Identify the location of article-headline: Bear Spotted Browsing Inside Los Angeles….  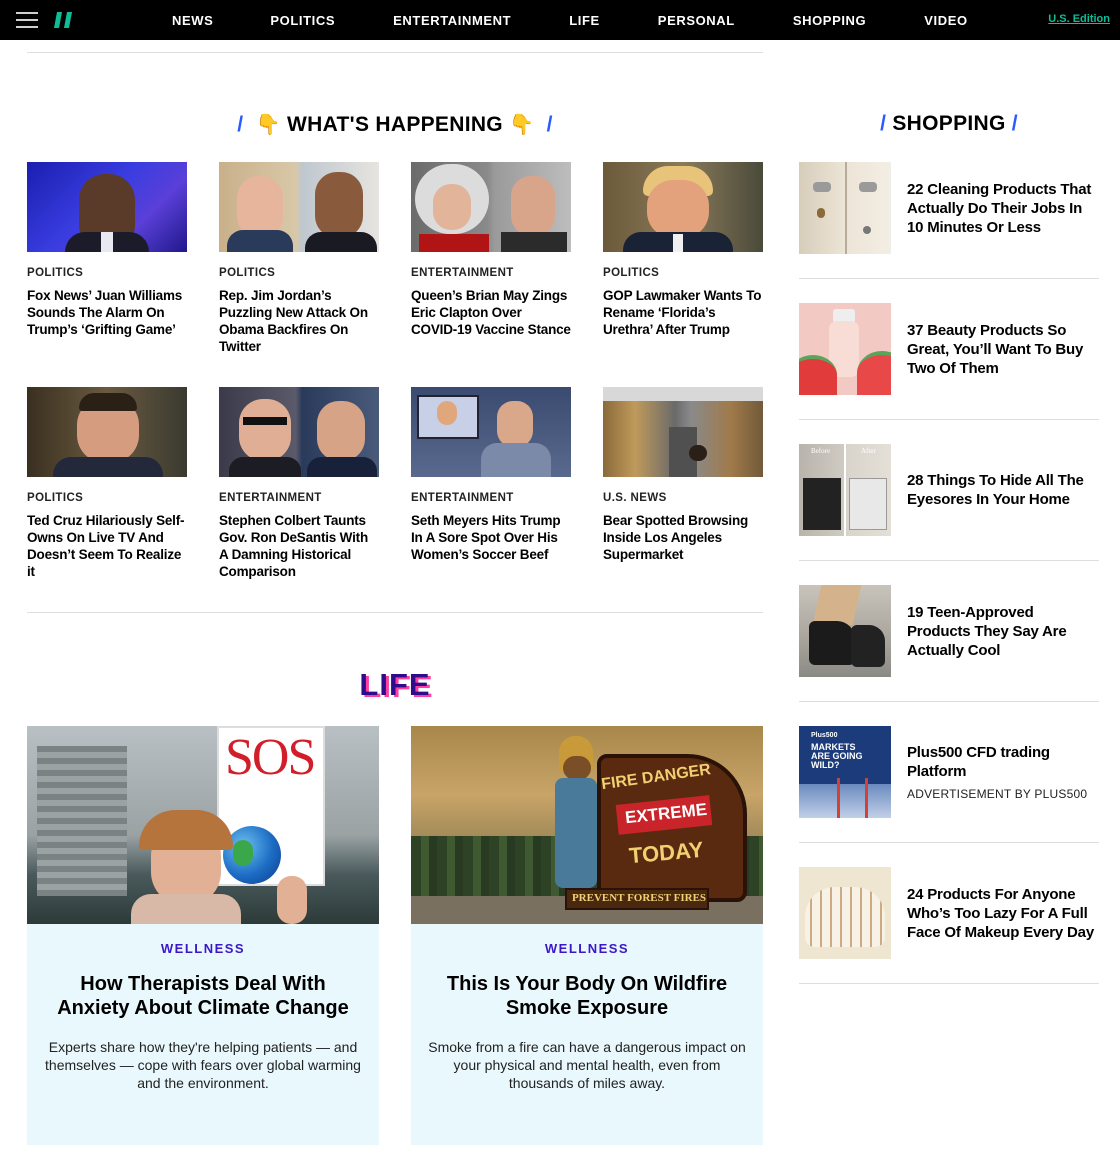
(683, 537).